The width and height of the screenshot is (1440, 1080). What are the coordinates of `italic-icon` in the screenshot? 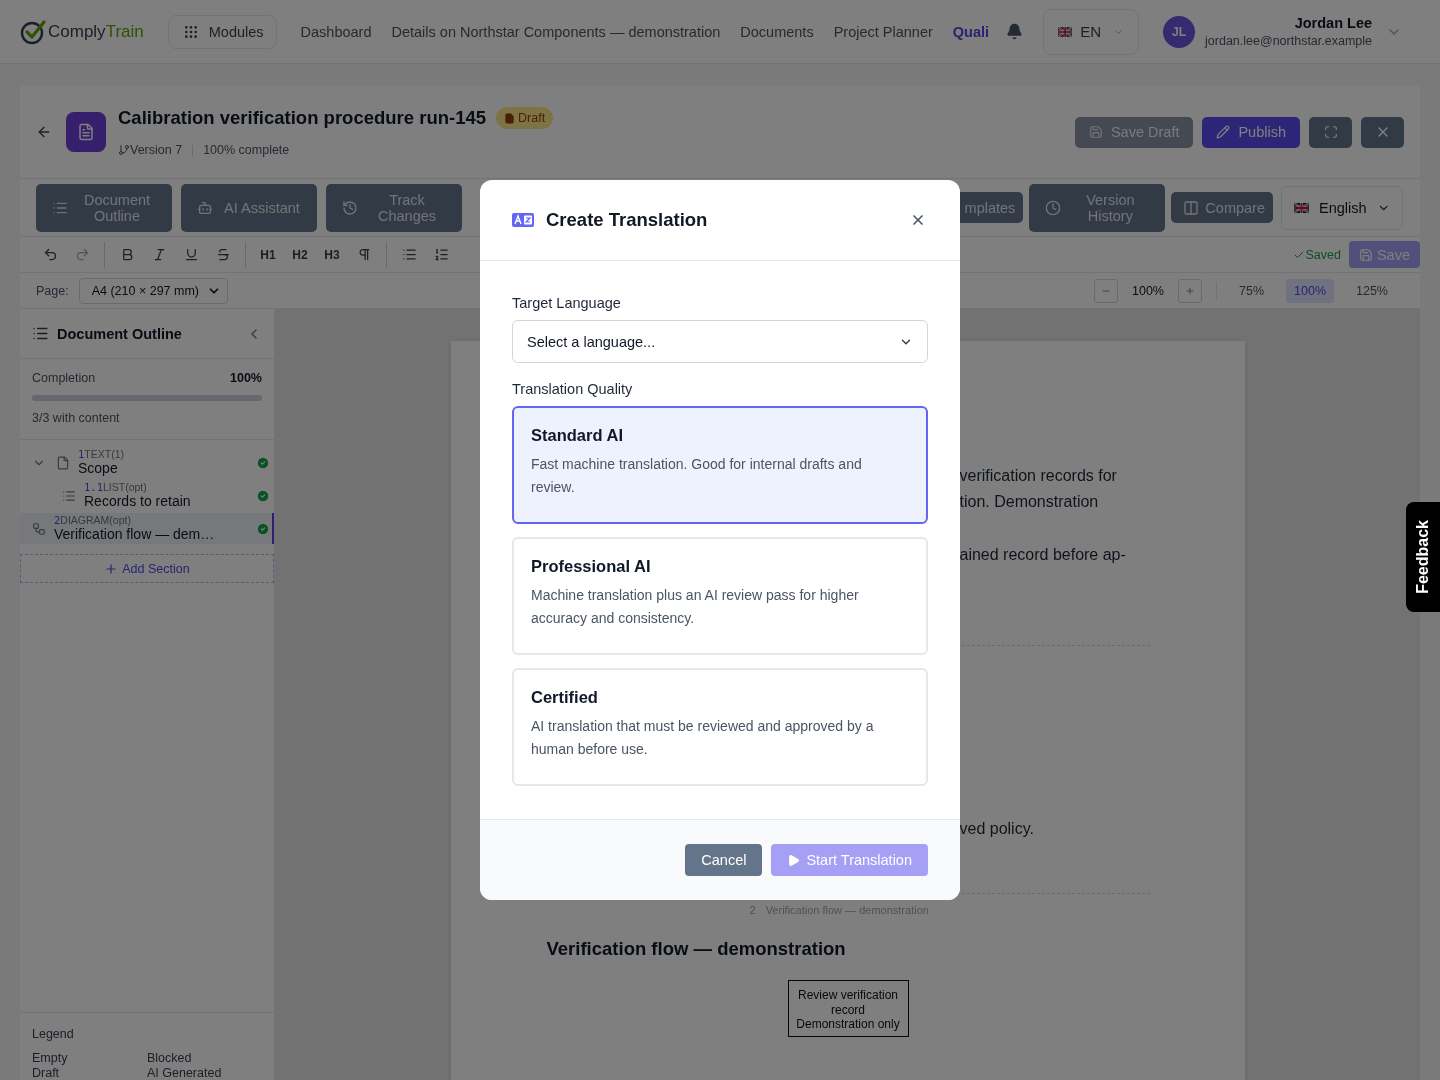 It's located at (159, 254).